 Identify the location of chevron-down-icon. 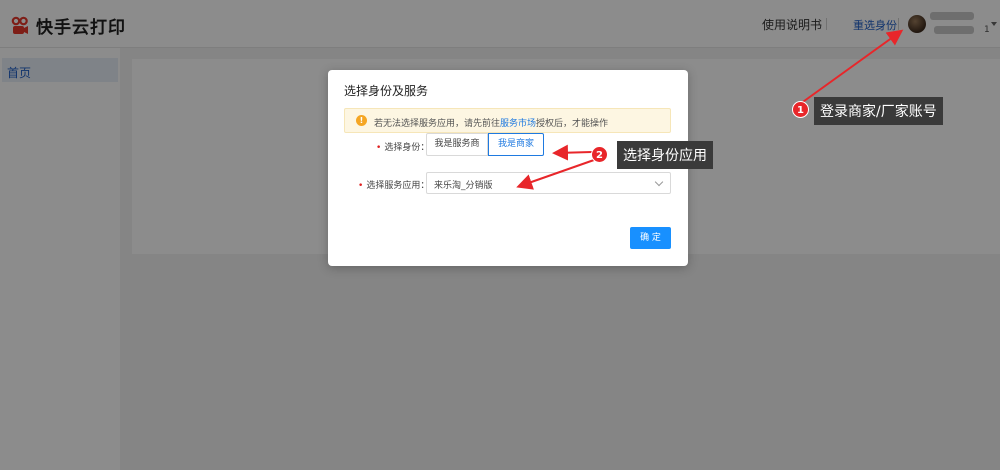
(659, 182).